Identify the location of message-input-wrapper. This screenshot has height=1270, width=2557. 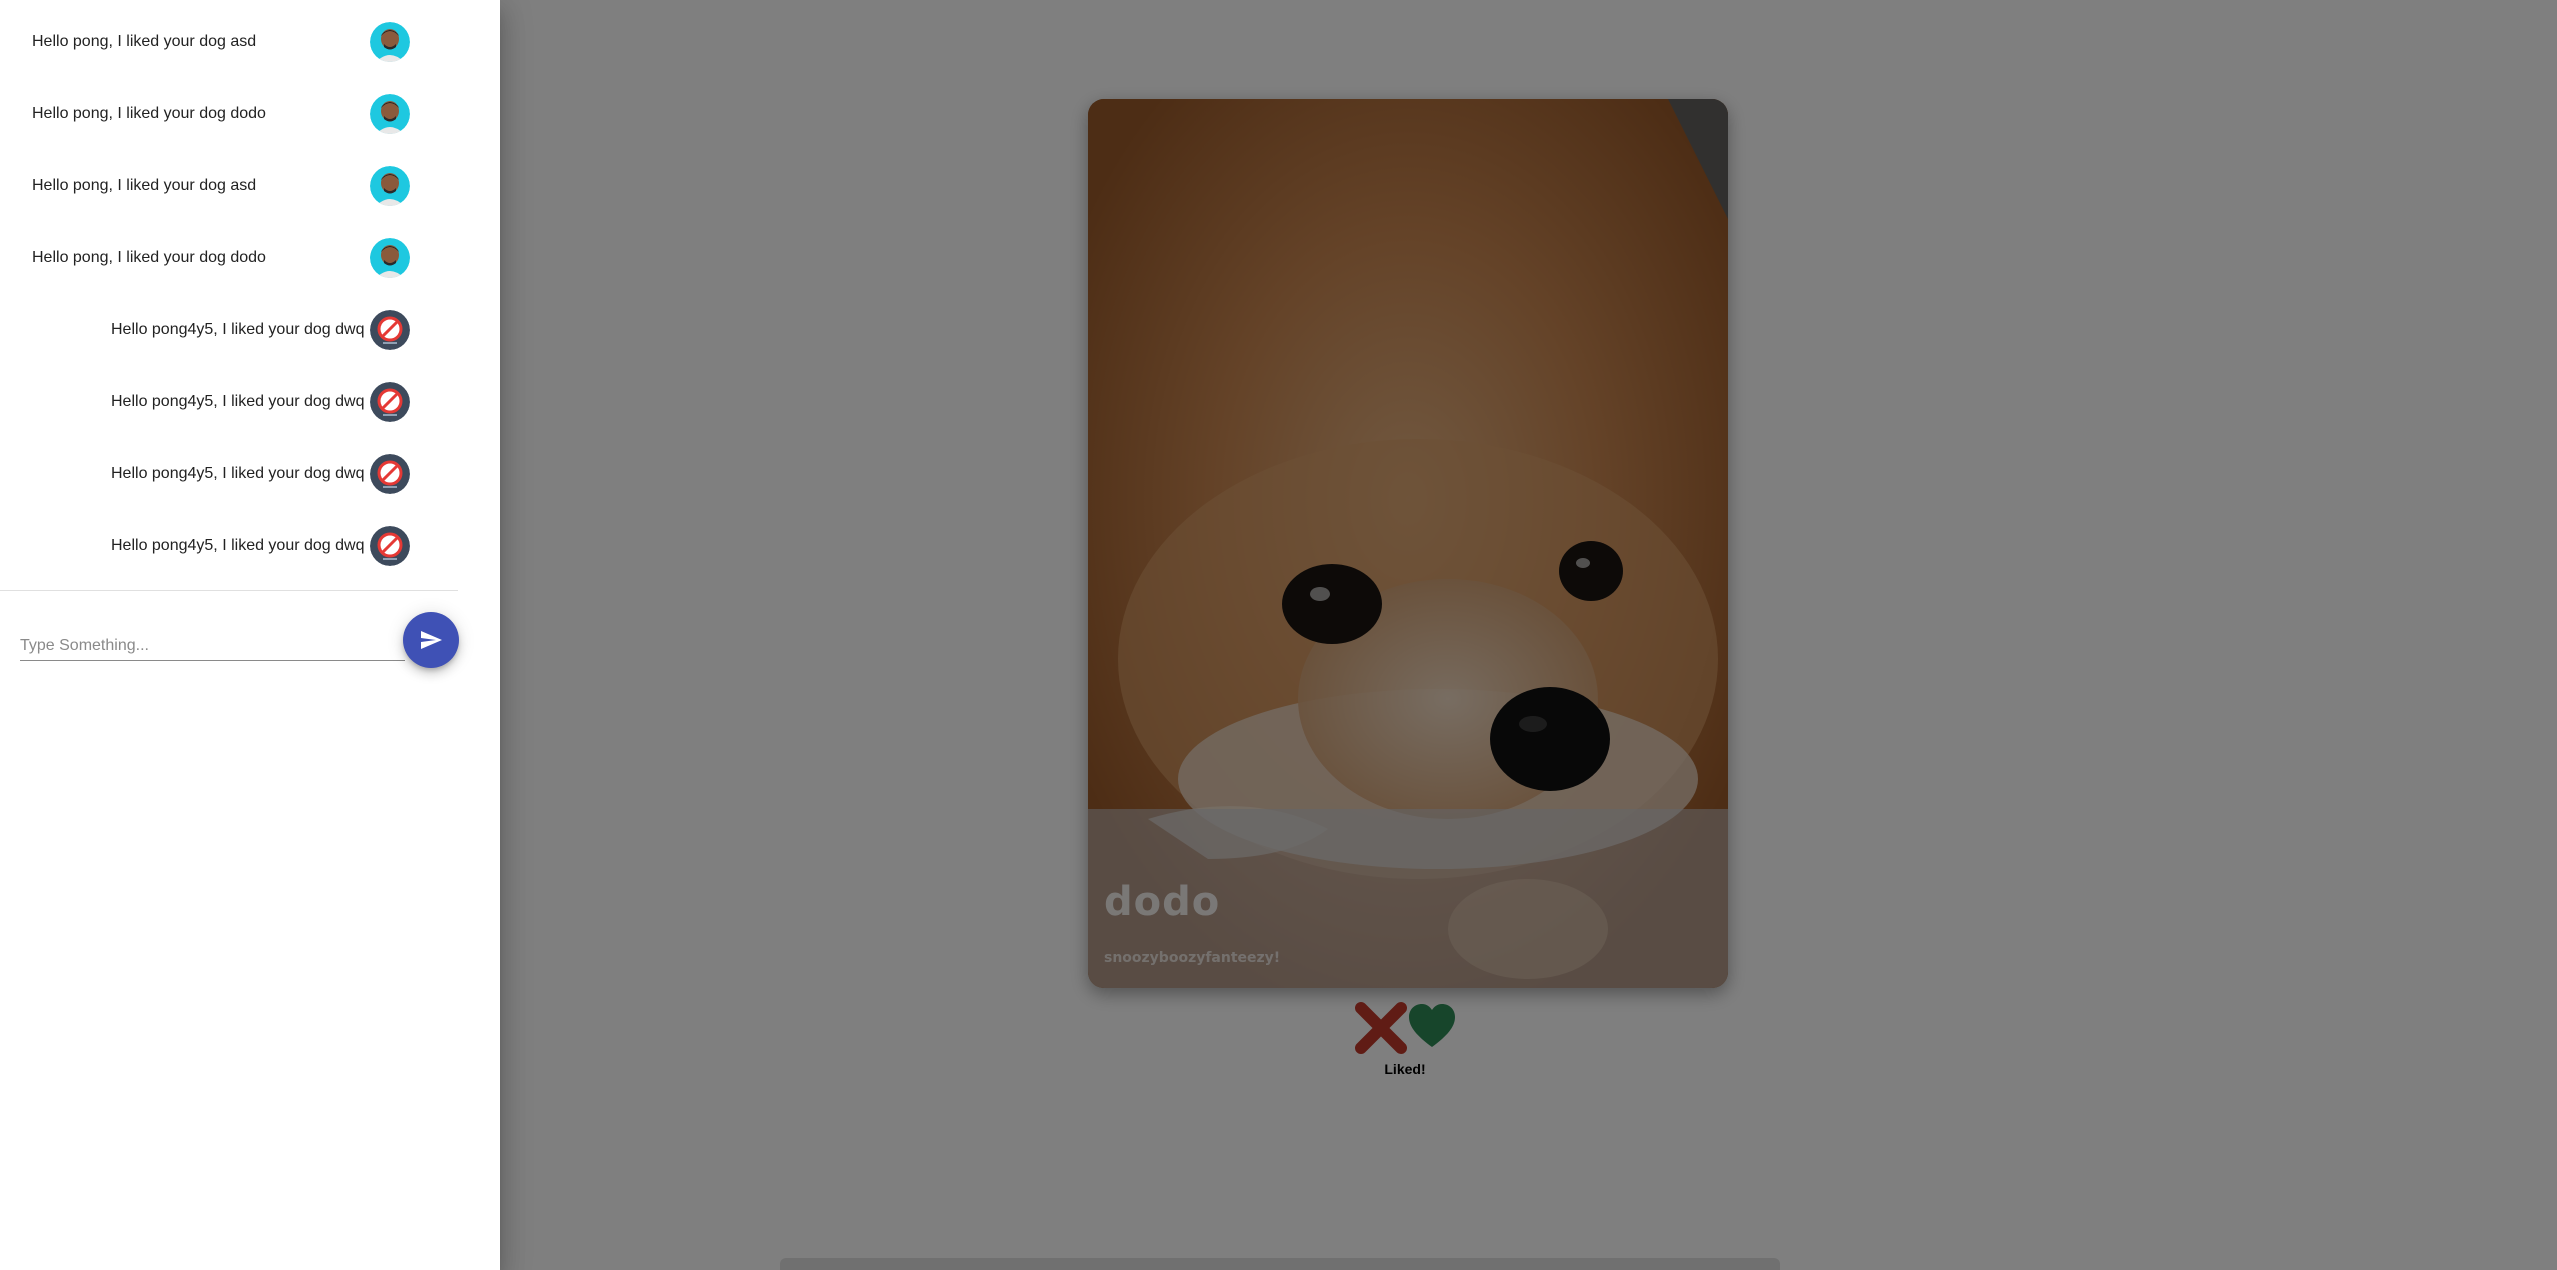
(212, 643).